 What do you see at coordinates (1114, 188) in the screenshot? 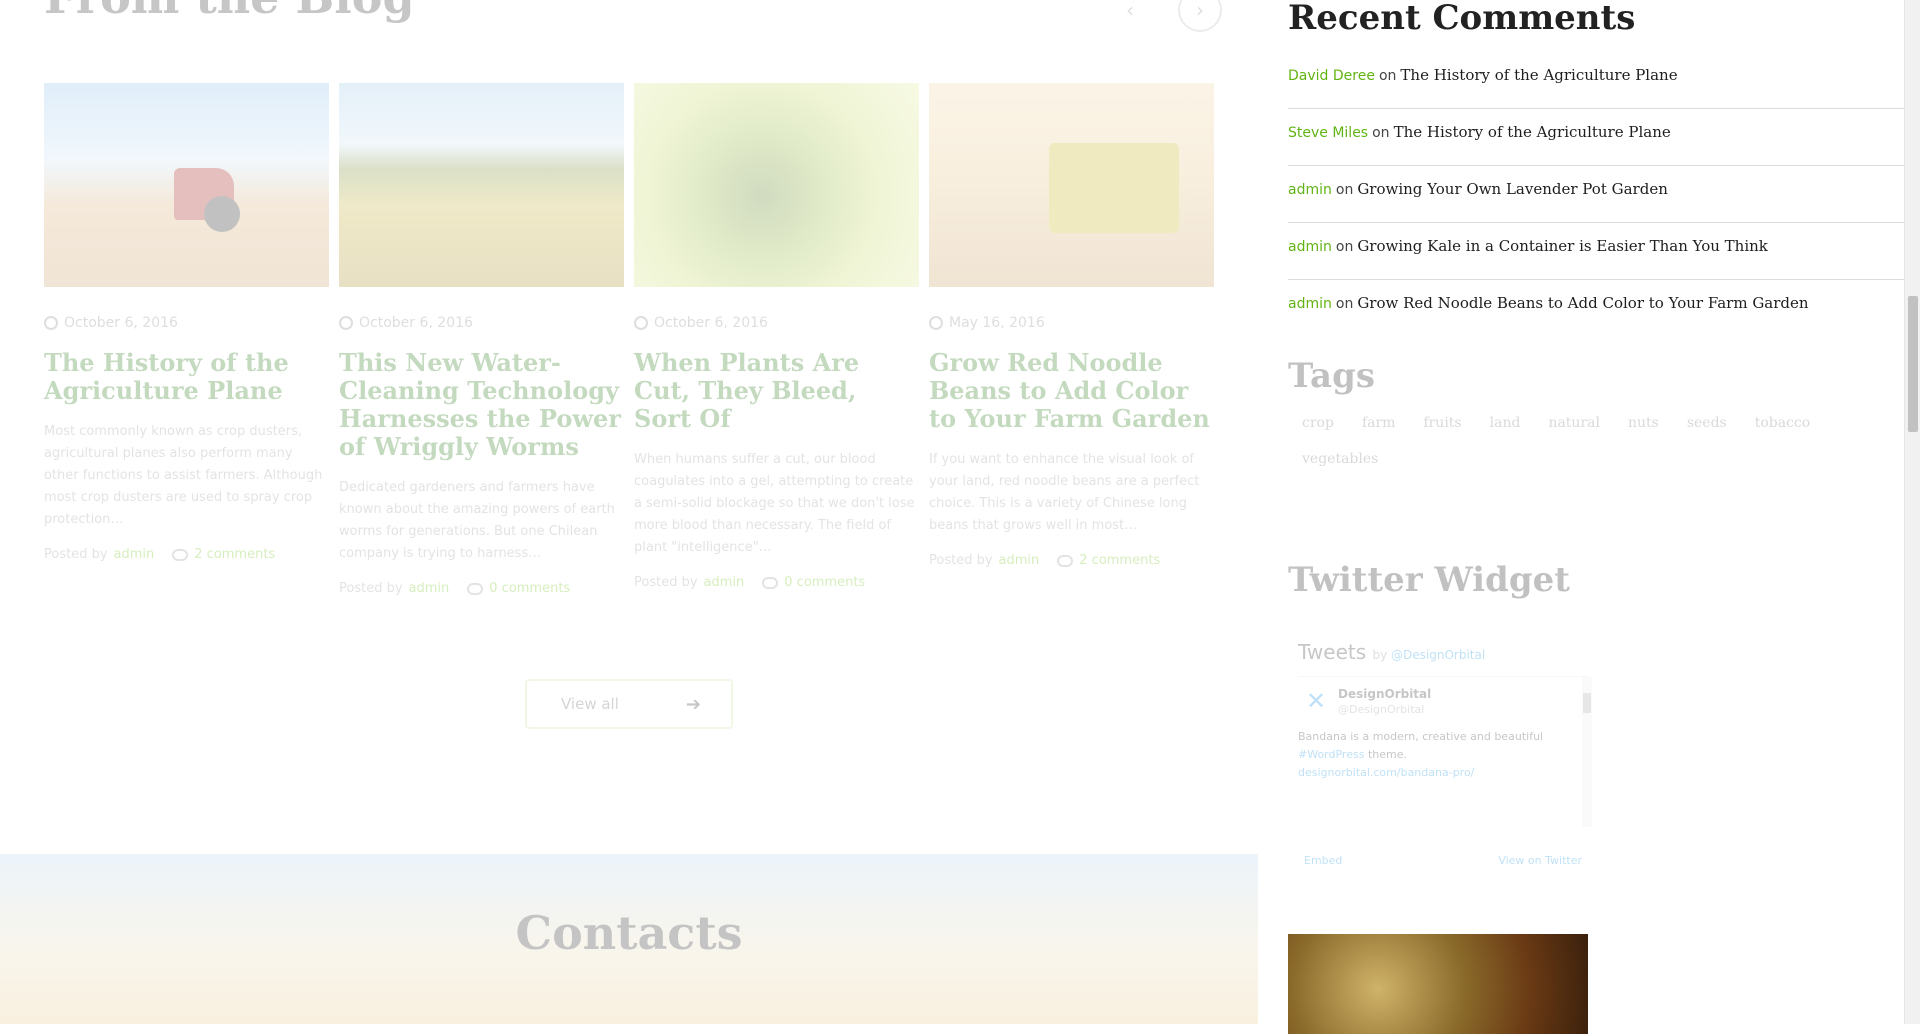
I see `harvester-graphic` at bounding box center [1114, 188].